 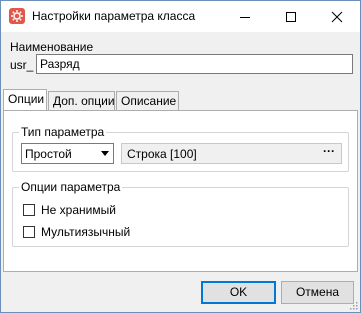 I want to click on param-type-group: Тип параметра Простой Строка [100] ···, so click(x=180, y=148).